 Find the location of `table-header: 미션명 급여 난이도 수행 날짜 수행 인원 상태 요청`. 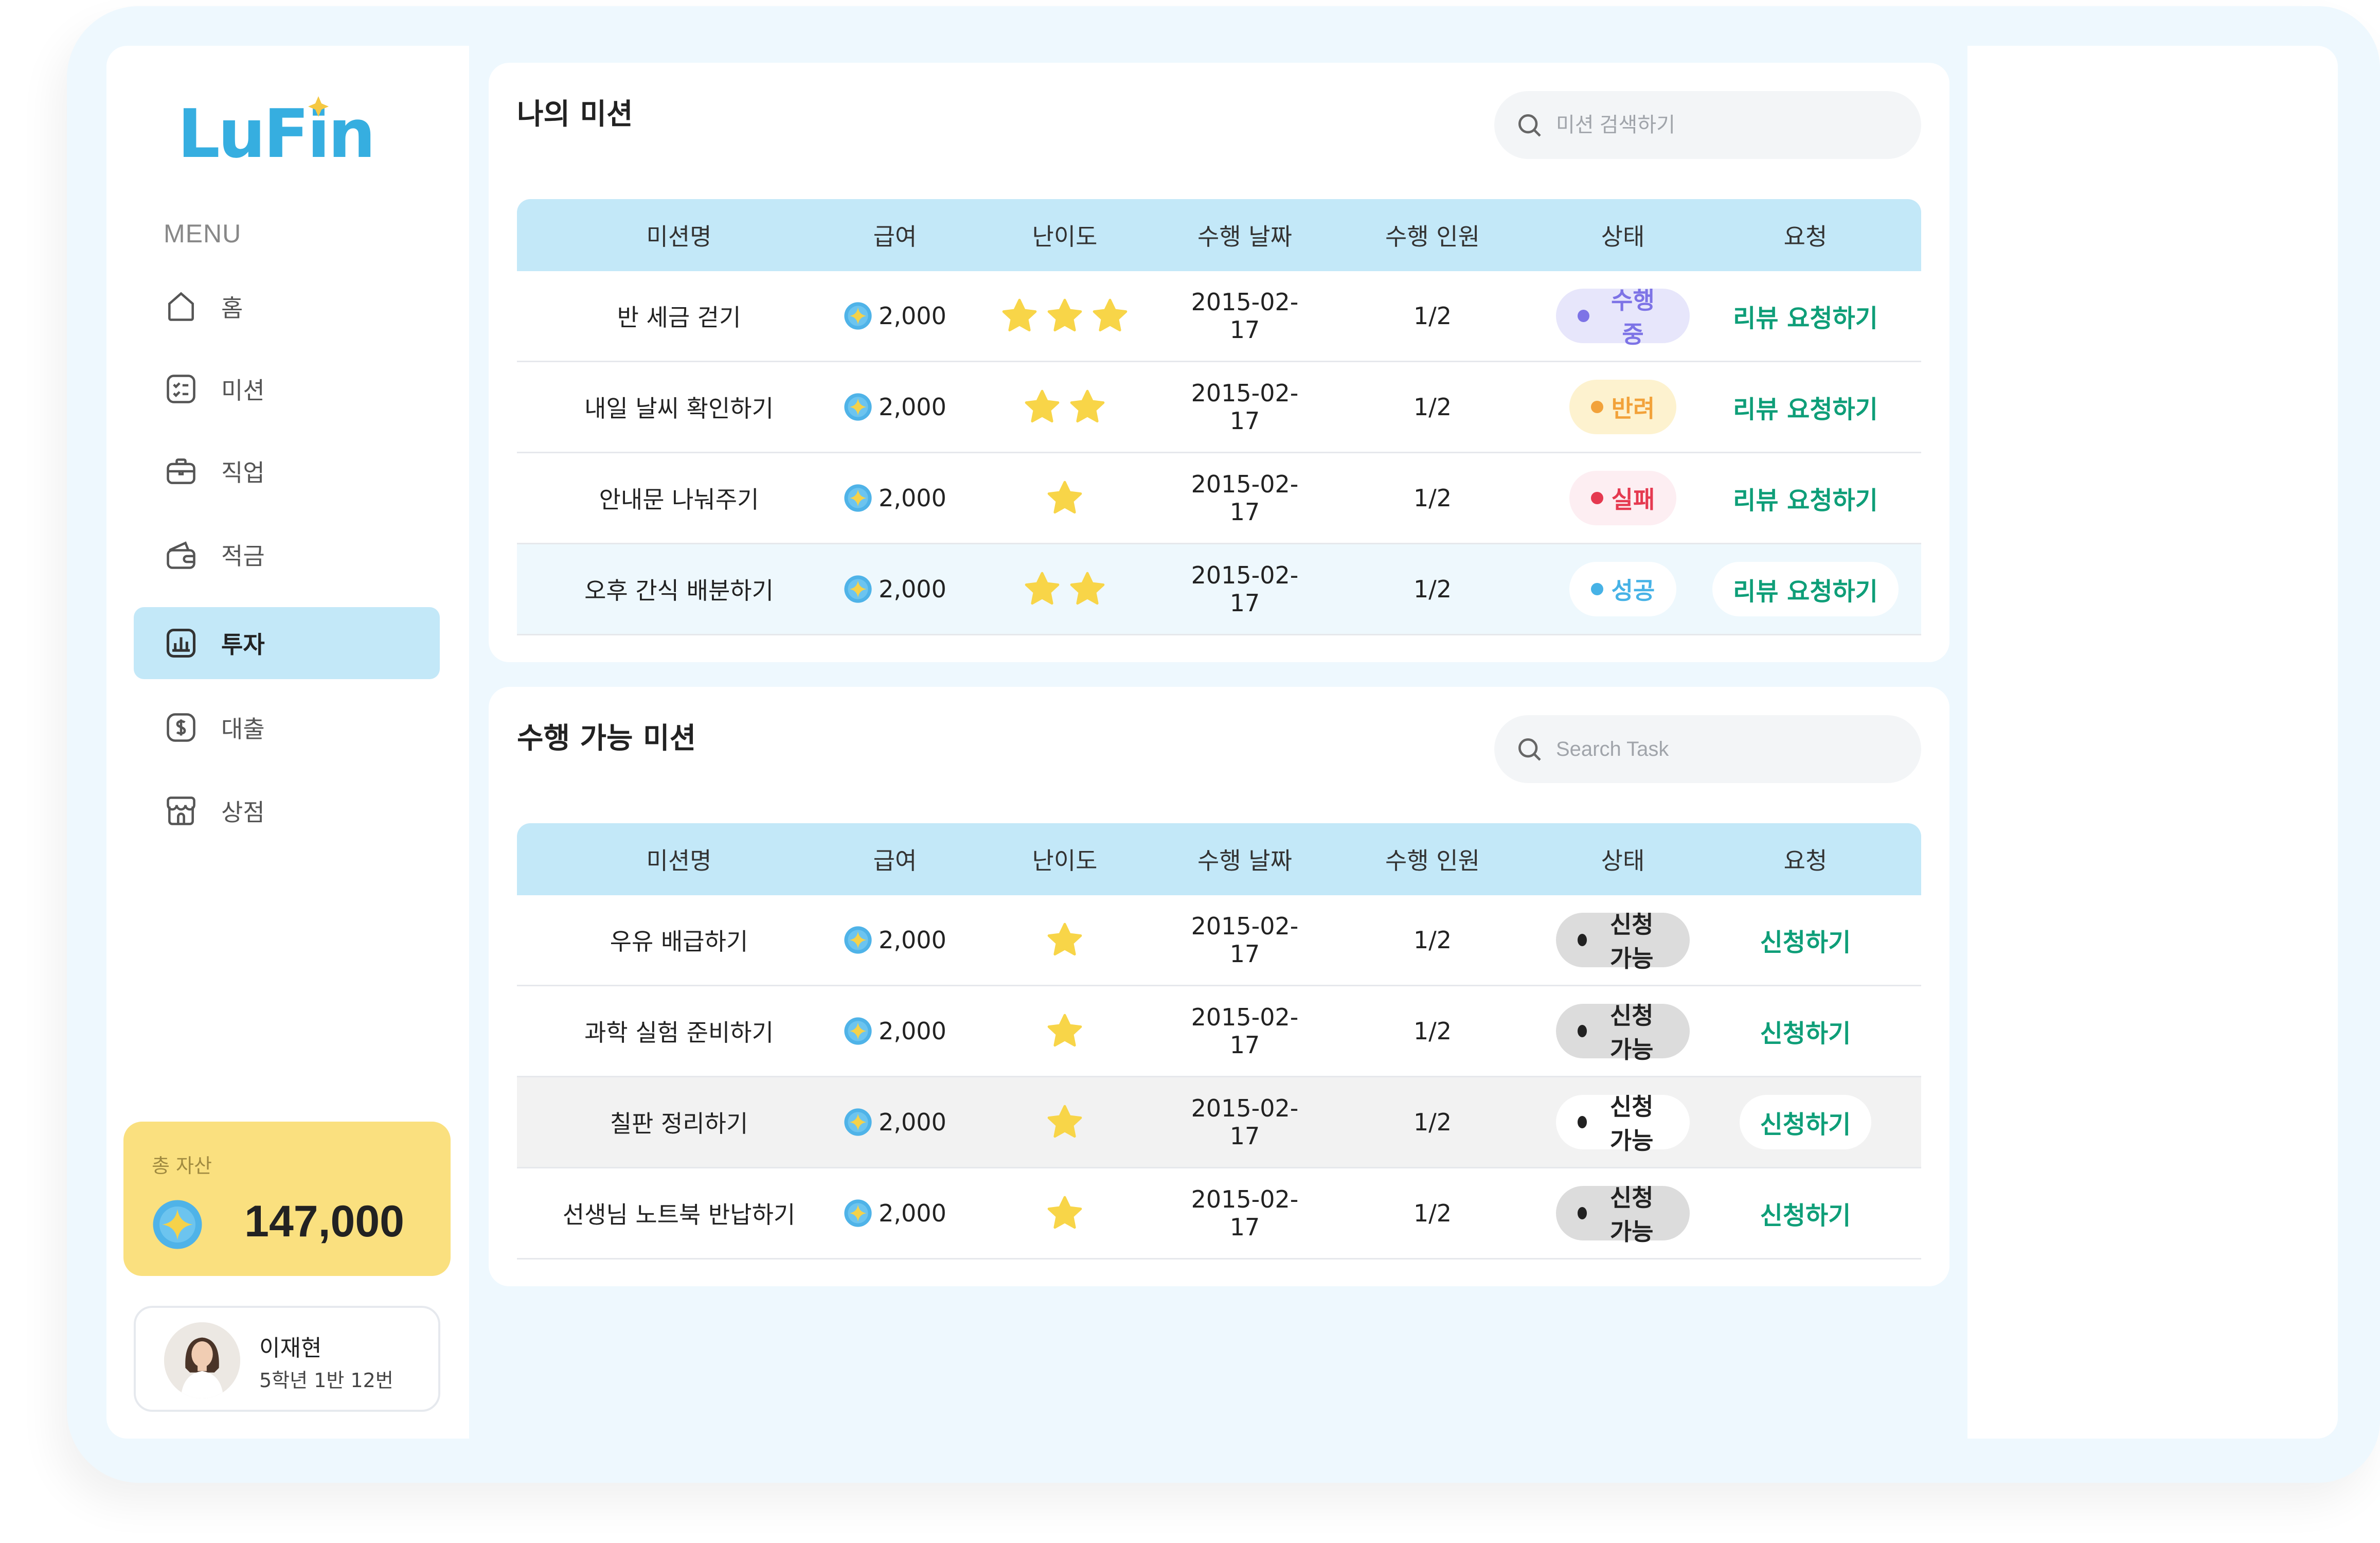

table-header: 미션명 급여 난이도 수행 날짜 수행 인원 상태 요청 is located at coordinates (1219, 859).